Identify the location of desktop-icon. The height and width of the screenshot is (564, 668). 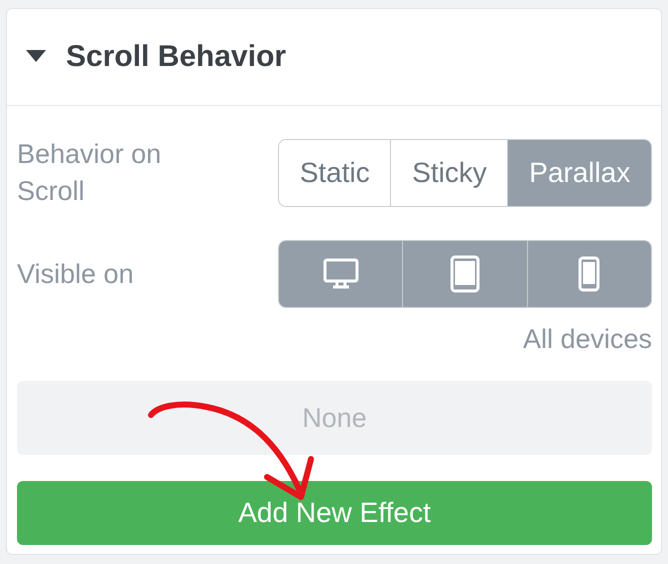
(340, 274).